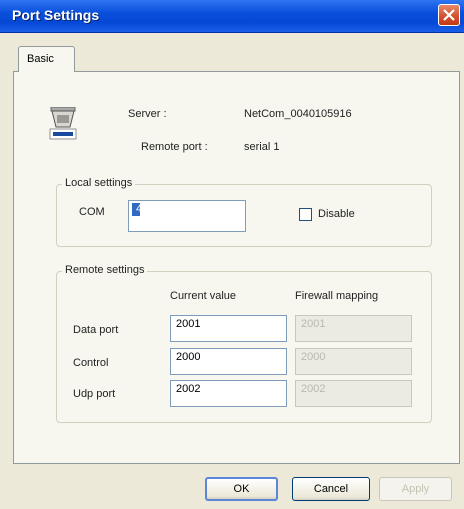  What do you see at coordinates (96, 330) in the screenshot?
I see `data-port-label: Data port` at bounding box center [96, 330].